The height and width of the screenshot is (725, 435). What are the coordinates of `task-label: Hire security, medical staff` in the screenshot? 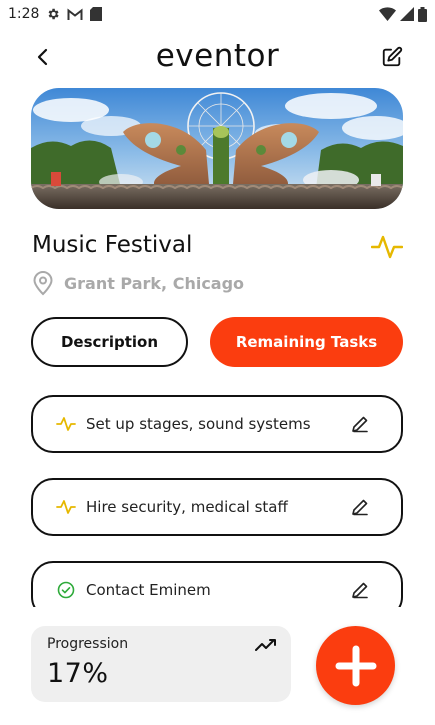 It's located at (187, 507).